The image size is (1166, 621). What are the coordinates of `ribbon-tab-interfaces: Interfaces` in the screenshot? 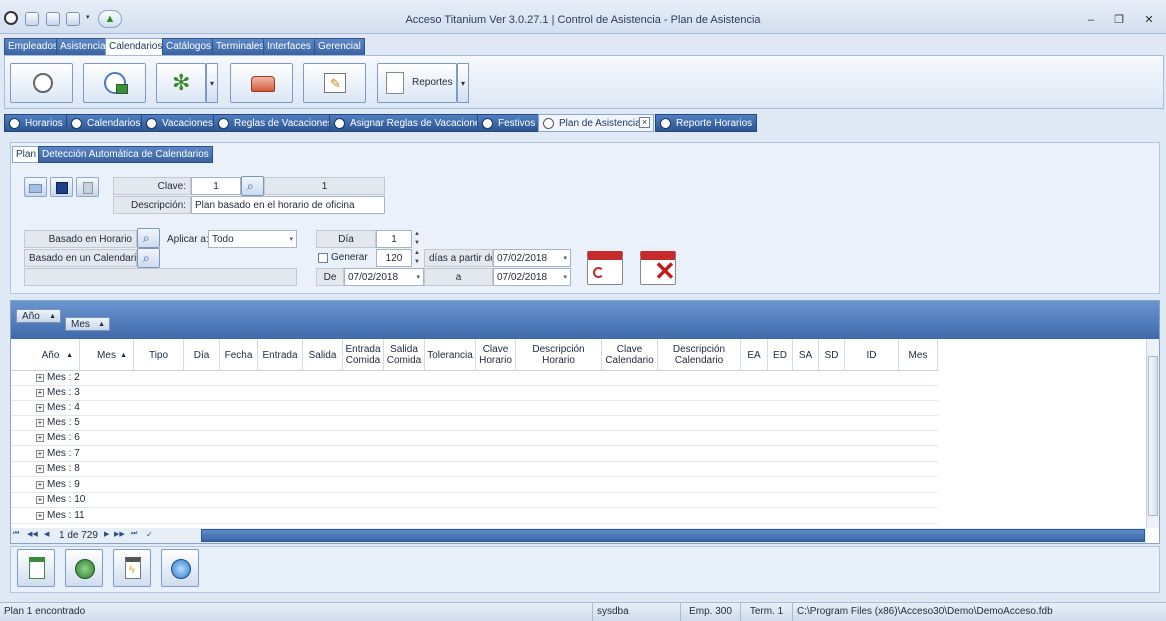 It's located at (289, 46).